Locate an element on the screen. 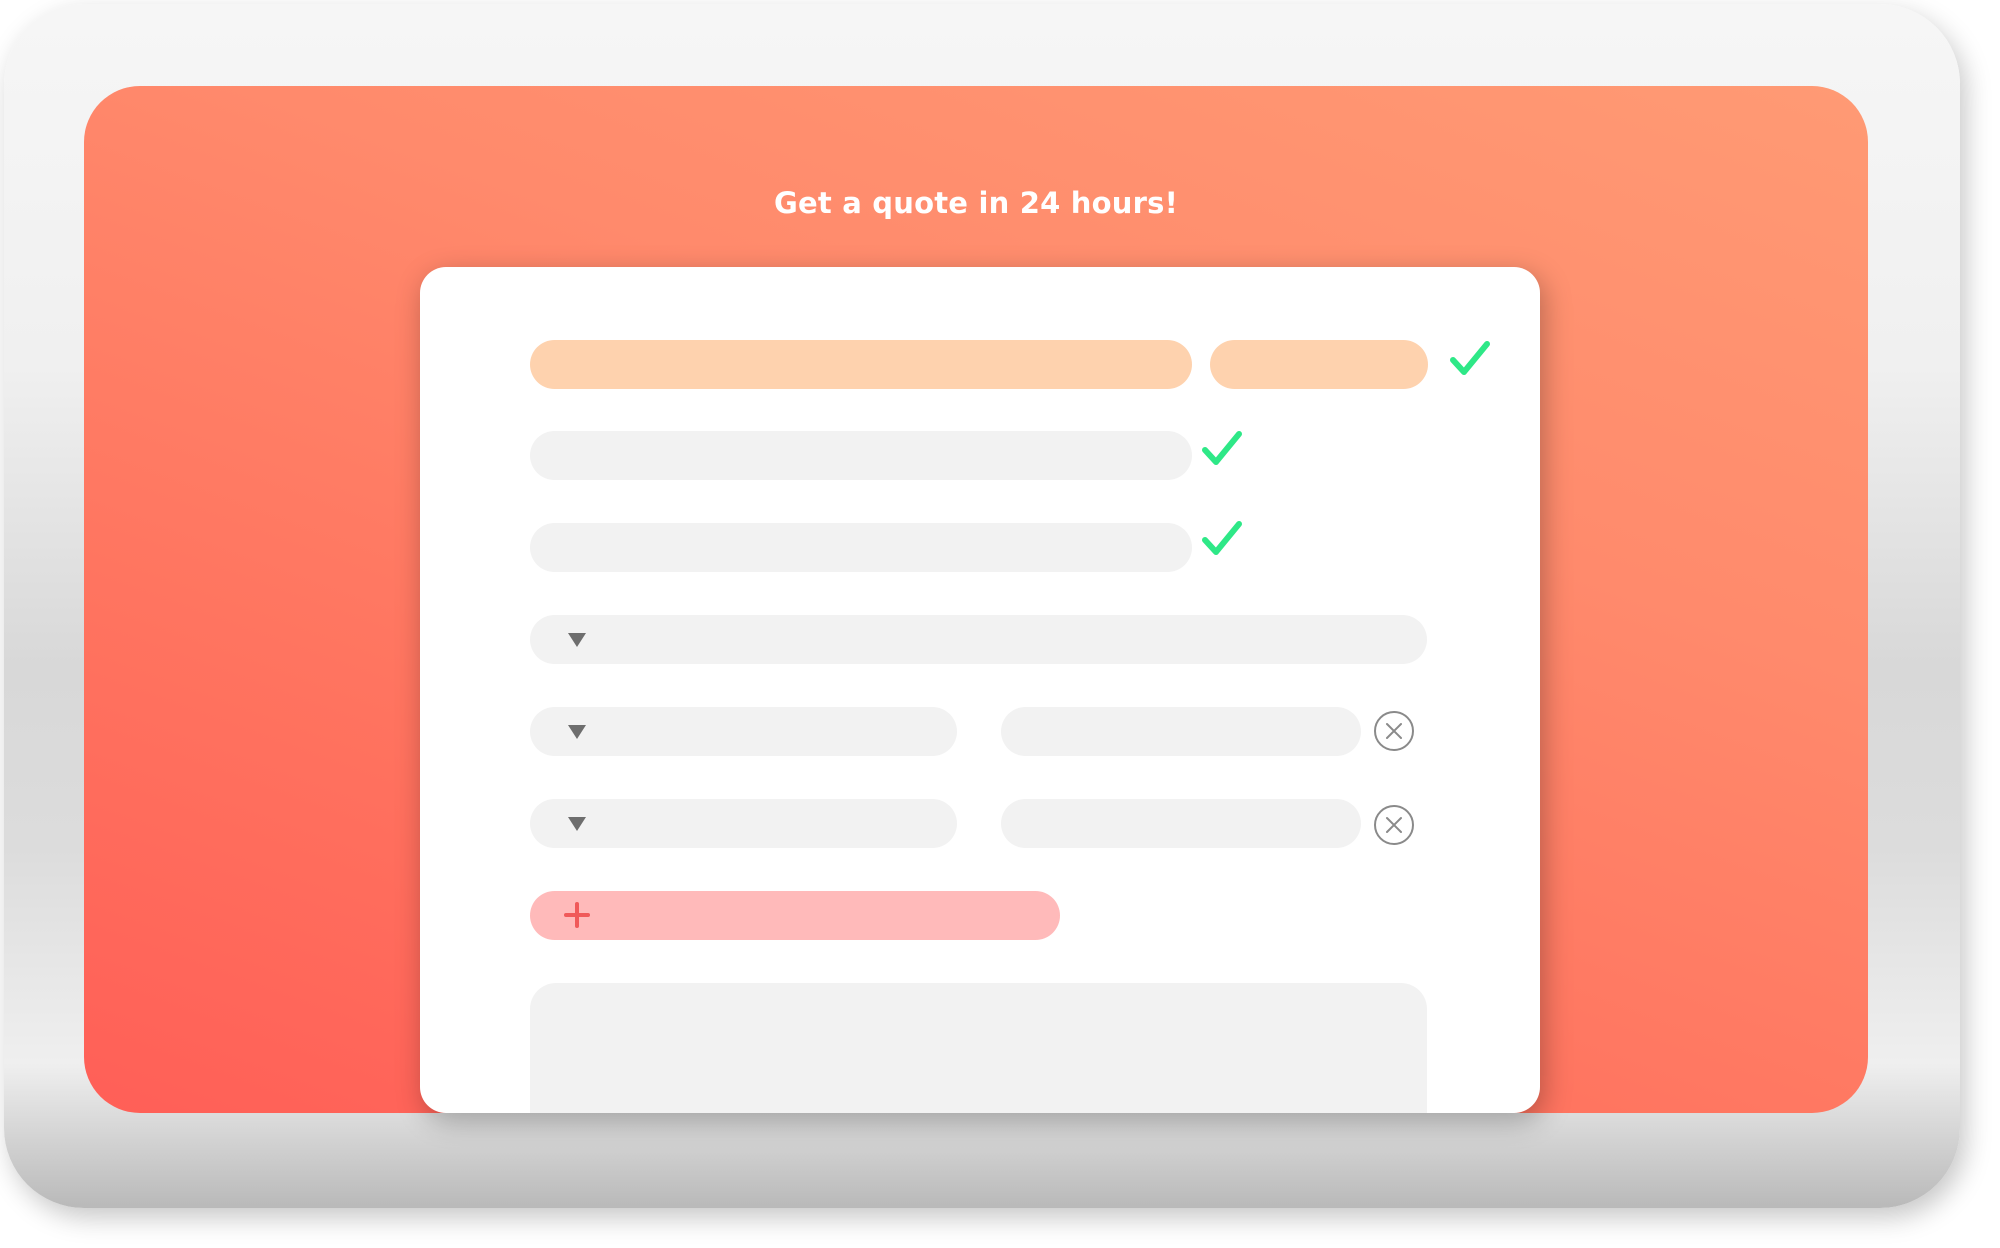  phone-field is located at coordinates (861, 547).